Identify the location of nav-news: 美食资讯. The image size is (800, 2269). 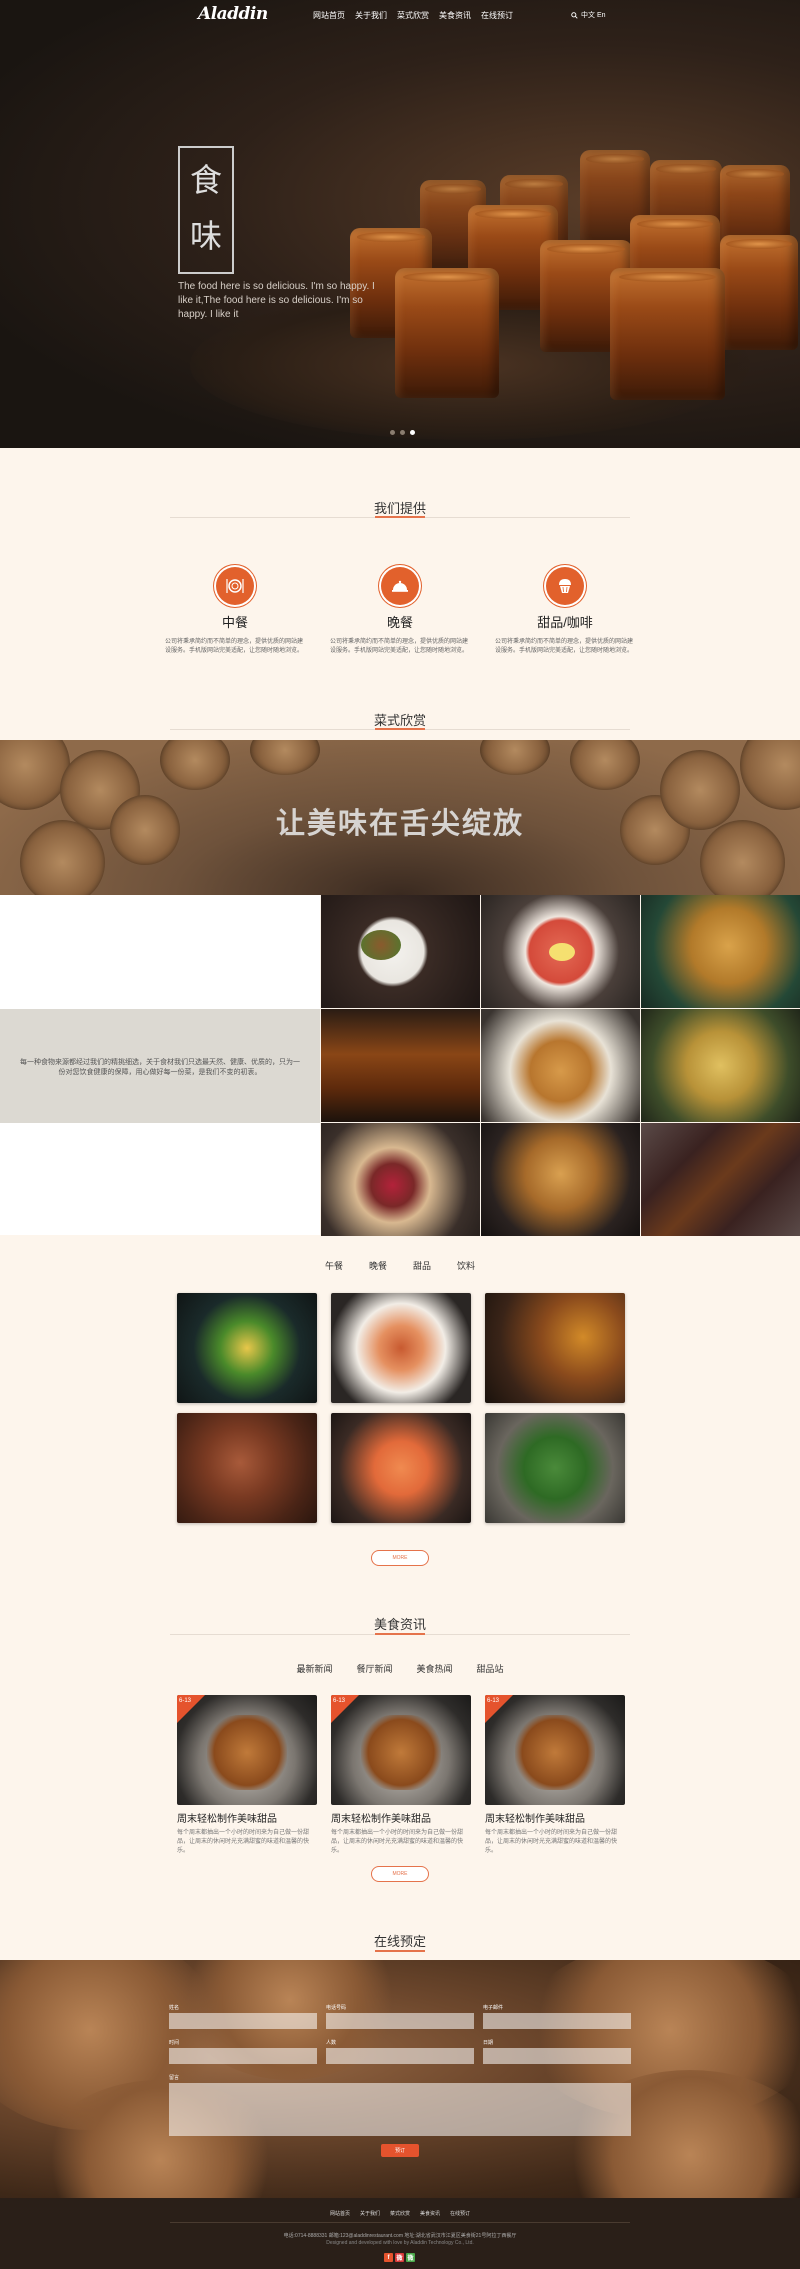
(455, 15).